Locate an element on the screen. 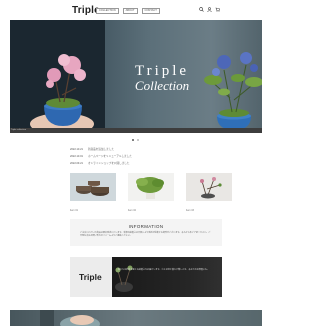  footer-plant-image is located at coordinates (70, 318).